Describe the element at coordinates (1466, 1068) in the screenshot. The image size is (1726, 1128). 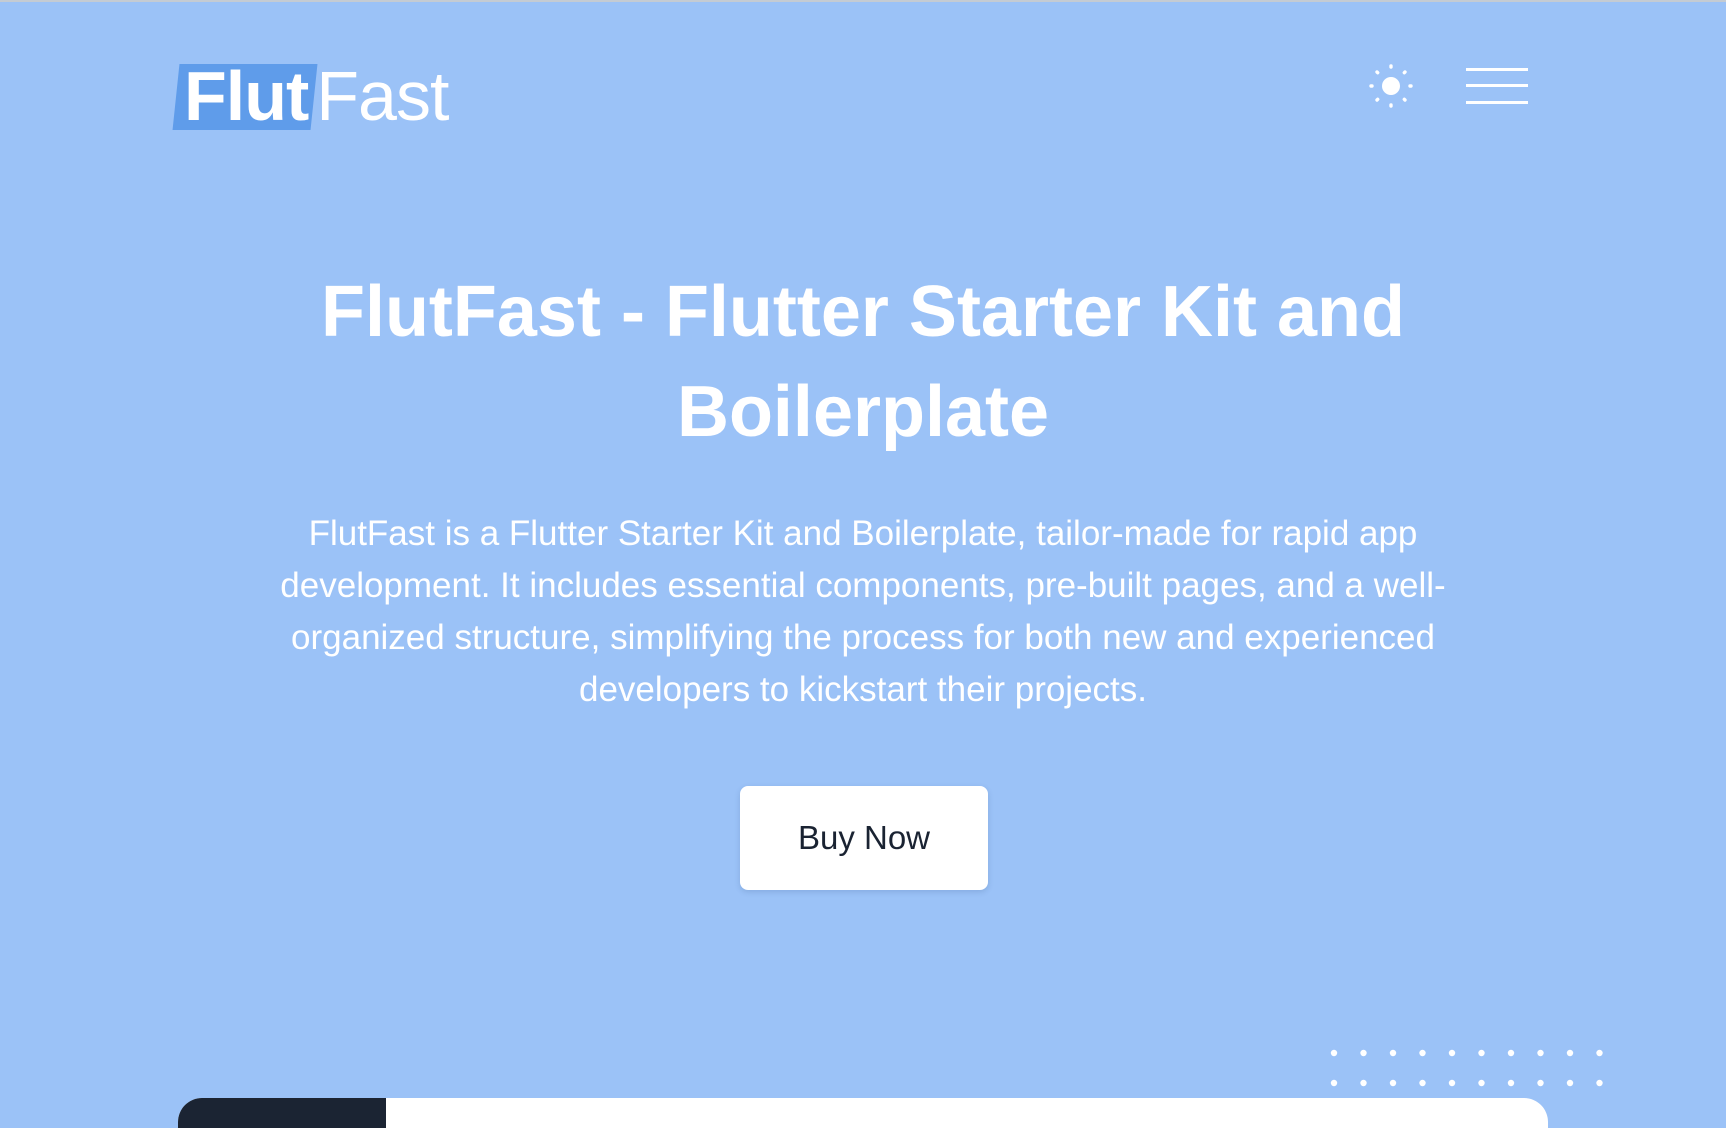
I see `decorative-dot-grid` at that location.